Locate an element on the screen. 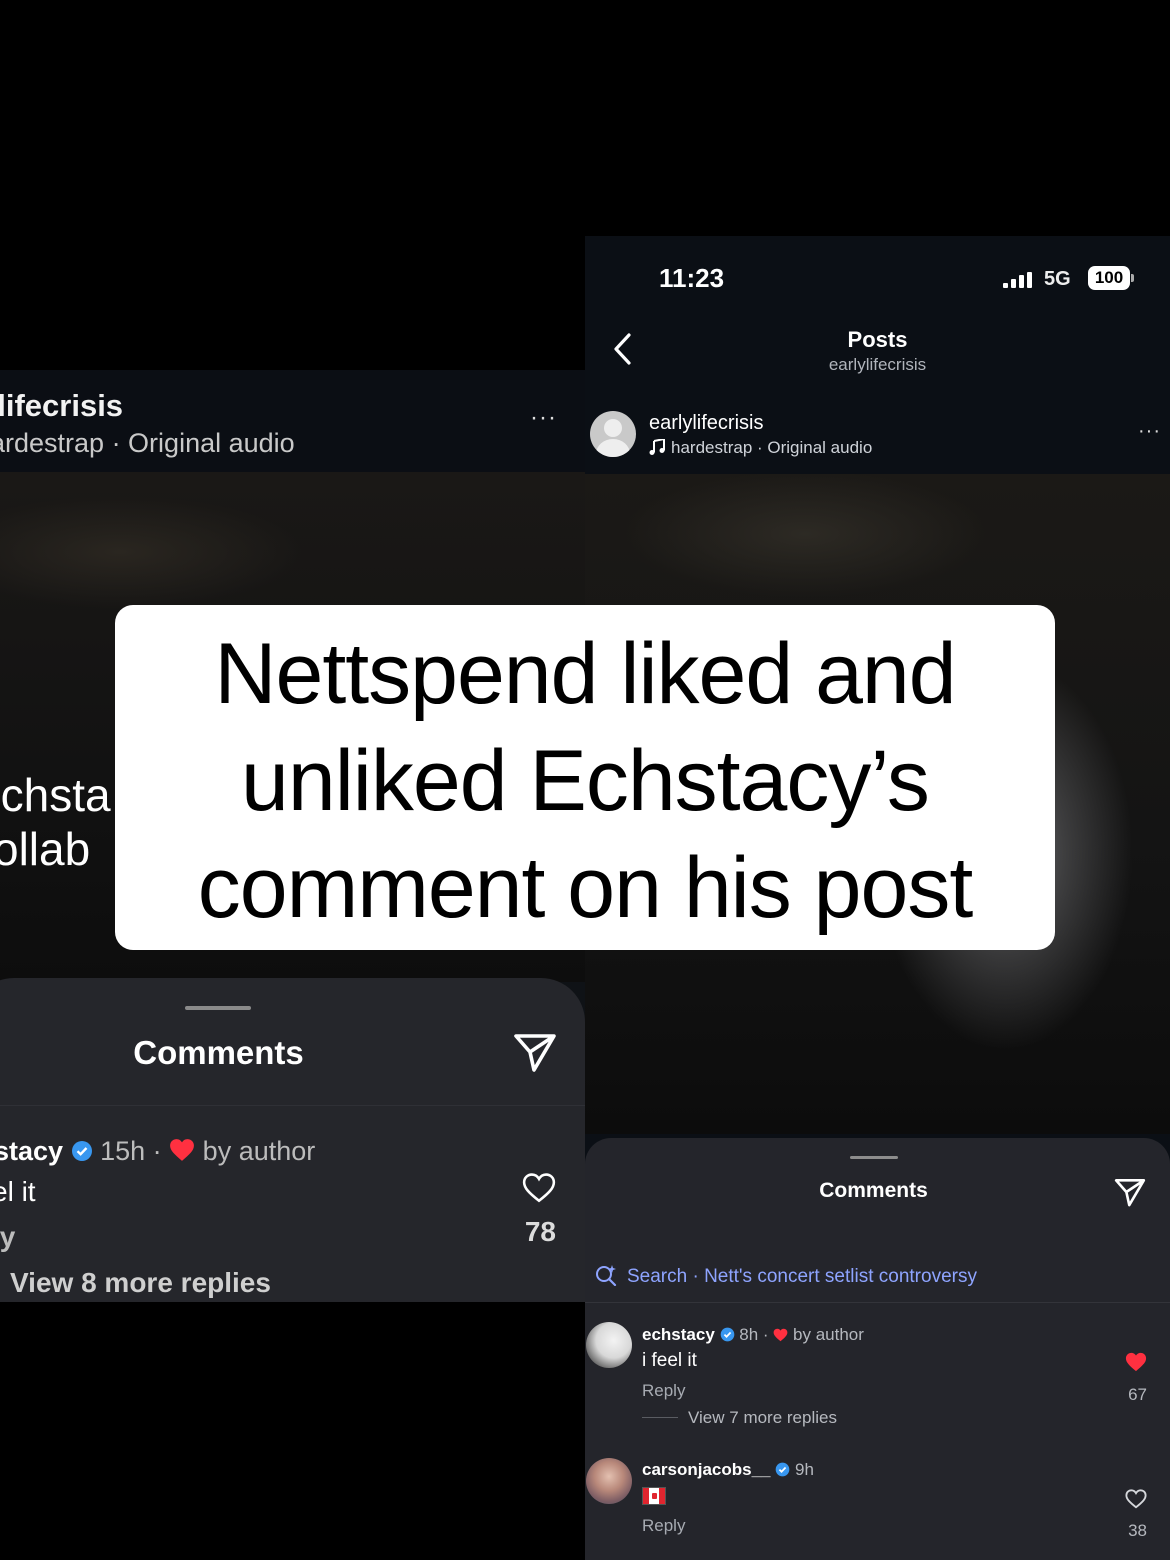 This screenshot has width=1170, height=1560. audio-label: ardestrap · Original audio is located at coordinates (147, 443).